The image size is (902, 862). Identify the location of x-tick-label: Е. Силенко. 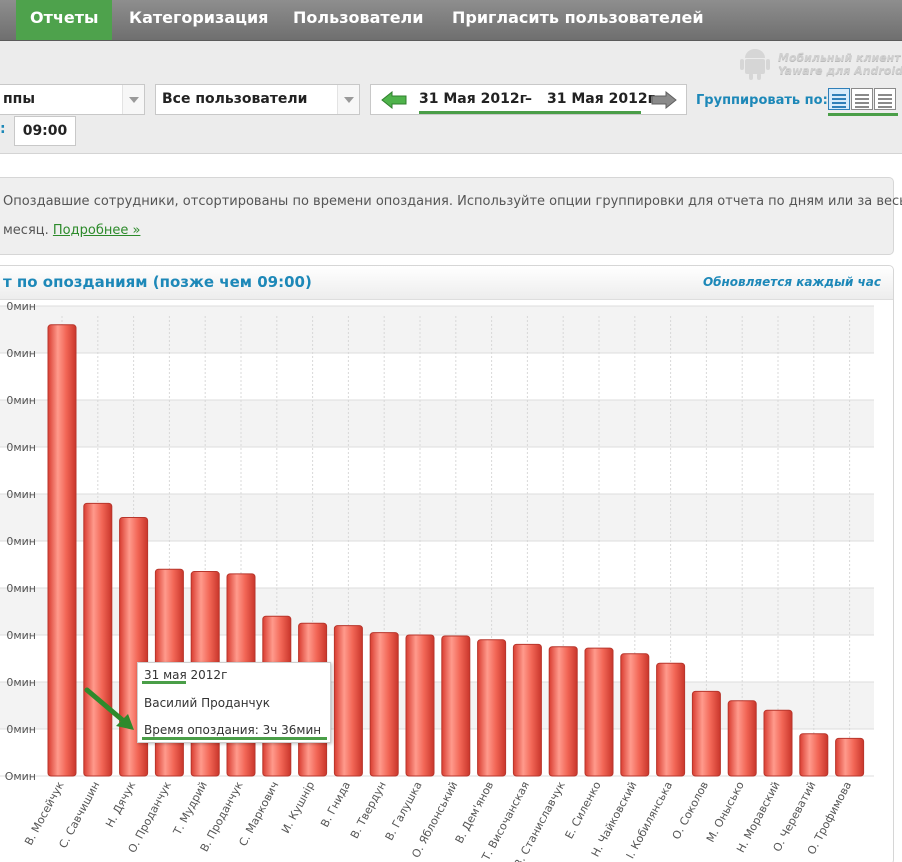
(583, 810).